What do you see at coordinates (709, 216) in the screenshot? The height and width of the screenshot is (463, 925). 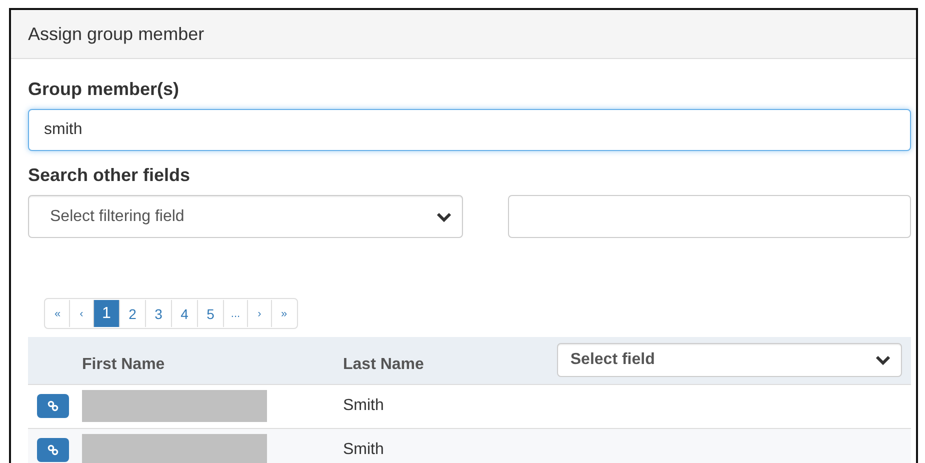 I see `input-field` at bounding box center [709, 216].